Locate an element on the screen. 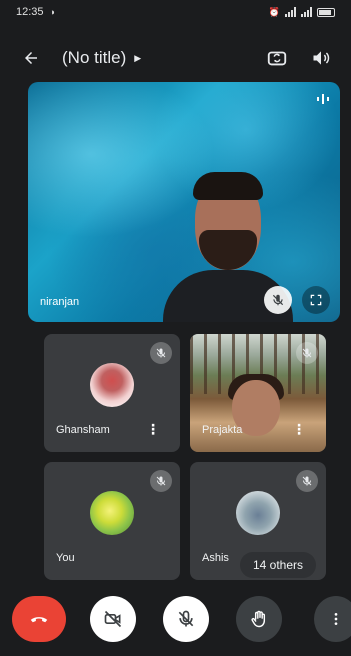 This screenshot has height=656, width=351. participant-name: Prajakta is located at coordinates (222, 430).